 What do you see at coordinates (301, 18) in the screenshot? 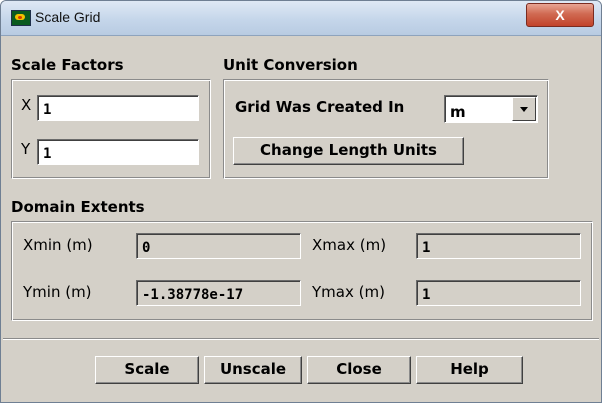
I see `title-bar: Scale Grid X` at bounding box center [301, 18].